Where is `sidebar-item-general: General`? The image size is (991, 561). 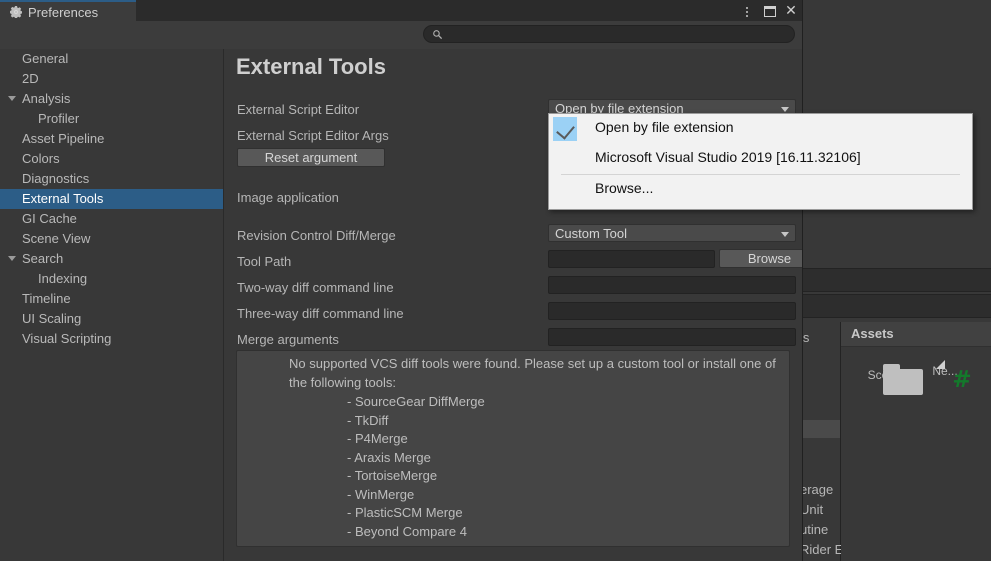
sidebar-item-general: General is located at coordinates (111, 59).